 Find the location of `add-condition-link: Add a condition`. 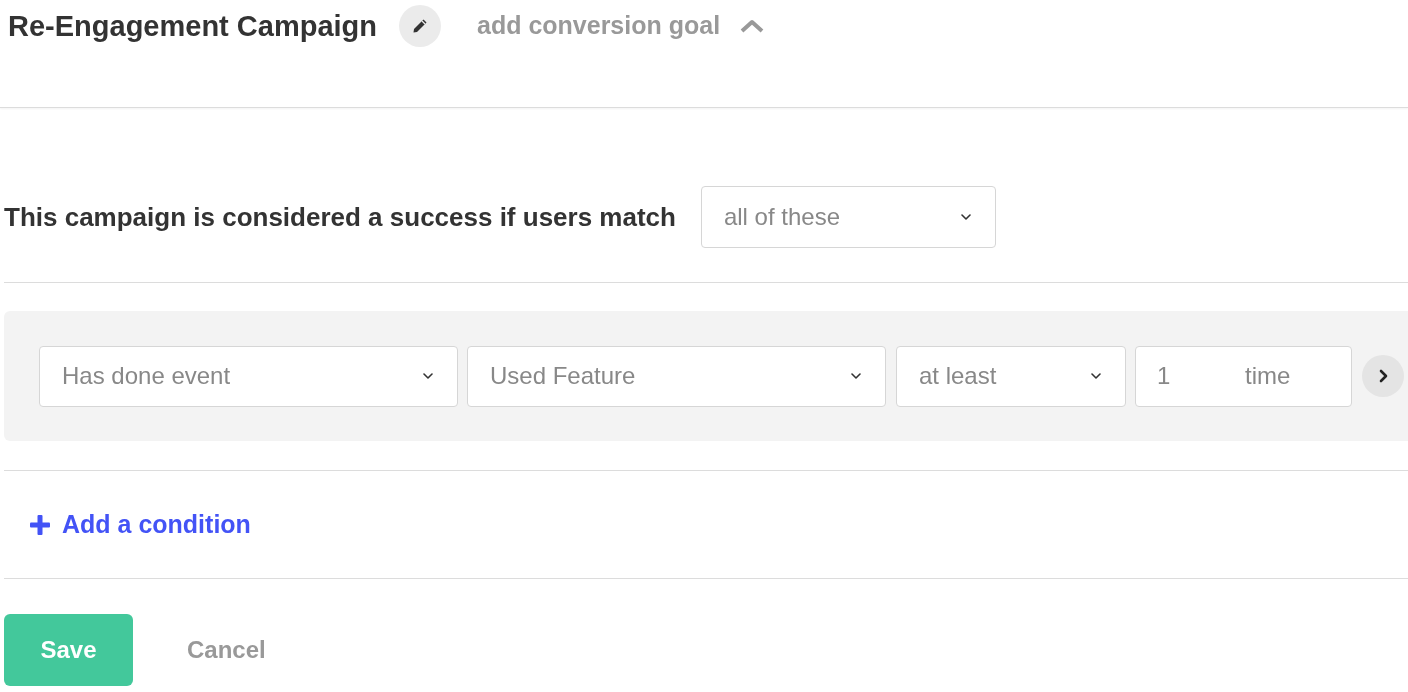

add-condition-link: Add a condition is located at coordinates (140, 524).